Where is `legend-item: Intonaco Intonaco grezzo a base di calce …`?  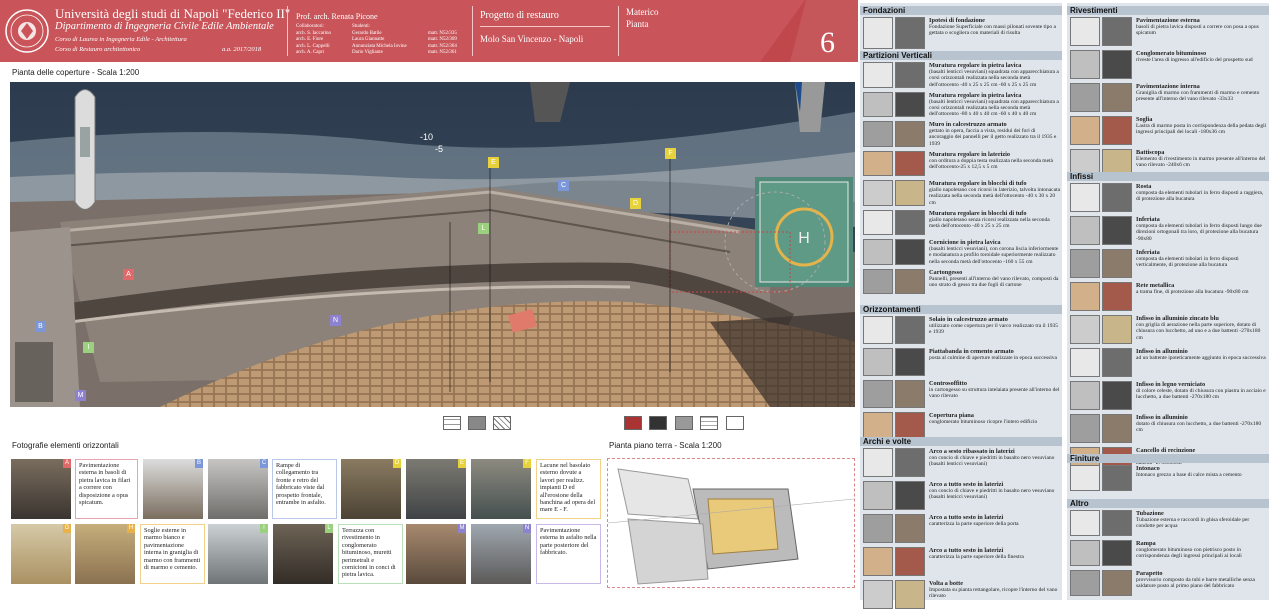 legend-item: Intonaco Intonaco grezzo a base di calce … is located at coordinates (1168, 479).